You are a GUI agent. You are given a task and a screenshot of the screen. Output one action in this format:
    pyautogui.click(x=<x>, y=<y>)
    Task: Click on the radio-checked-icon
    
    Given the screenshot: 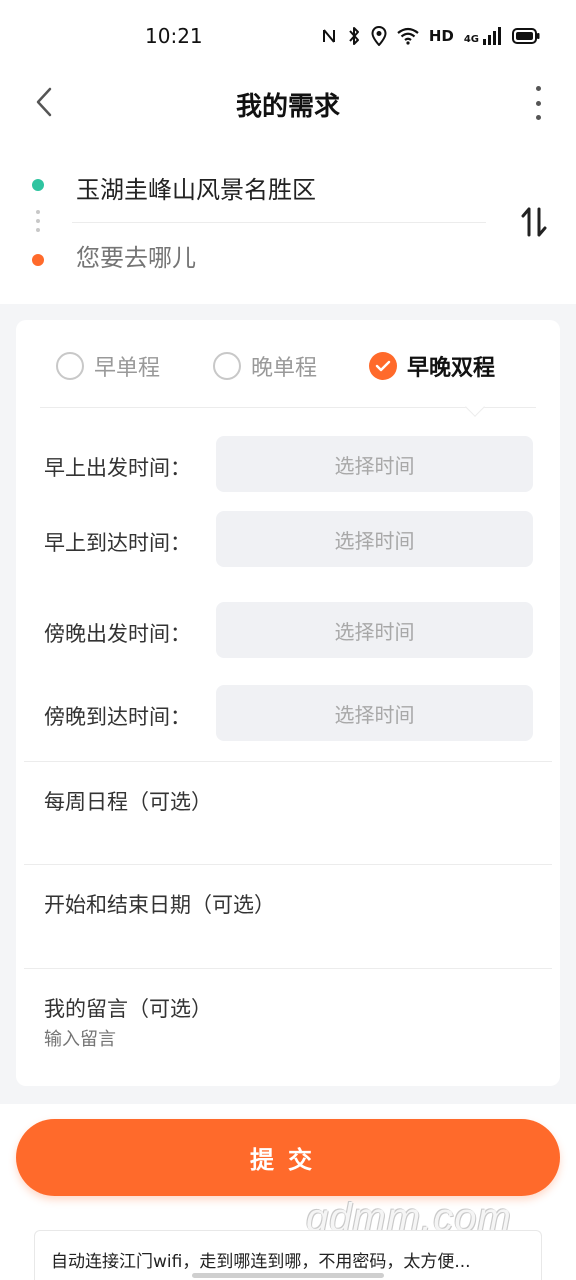 What is the action you would take?
    pyautogui.click(x=383, y=366)
    